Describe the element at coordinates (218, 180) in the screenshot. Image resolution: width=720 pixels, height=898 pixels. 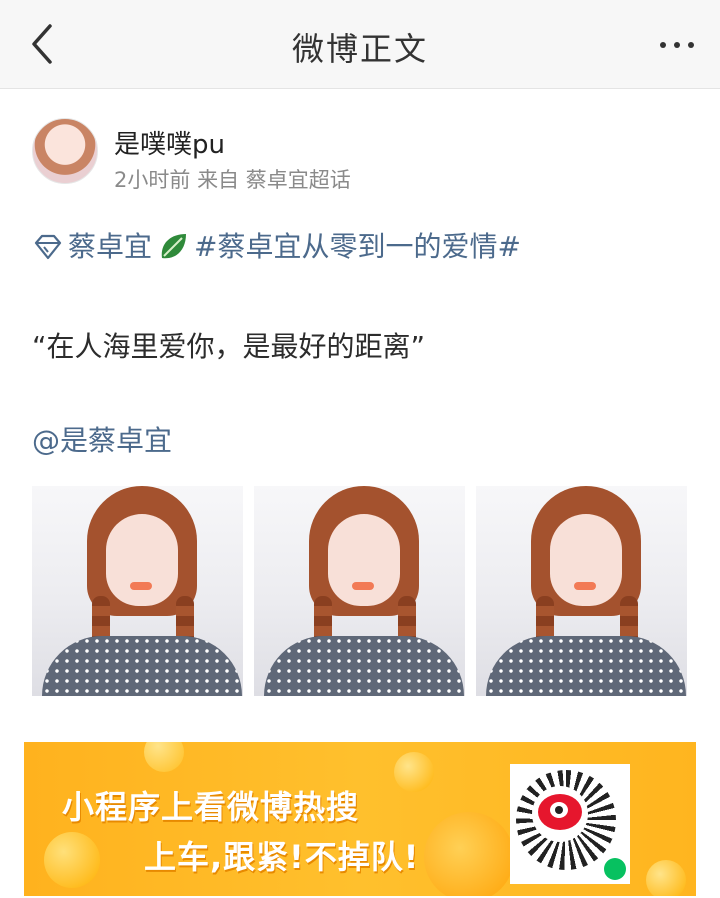
I see `from-label: 来自` at that location.